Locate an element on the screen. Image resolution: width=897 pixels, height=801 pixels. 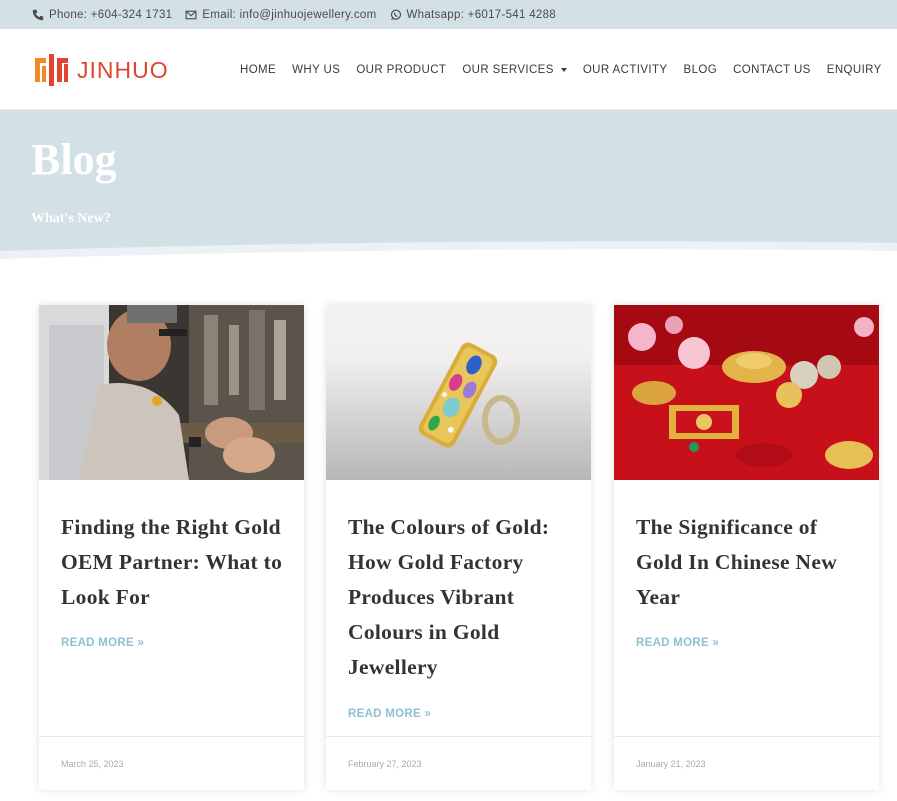
post-date: February 27, 2023 is located at coordinates (385, 764).